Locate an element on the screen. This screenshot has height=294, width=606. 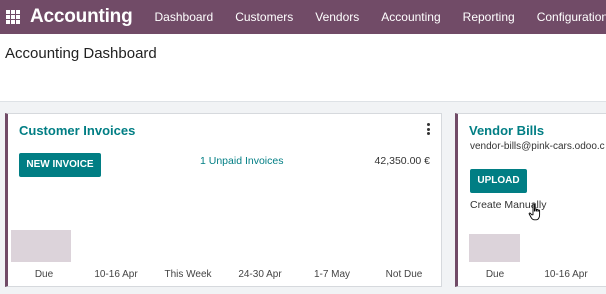
apps-menu-icon is located at coordinates (13, 17).